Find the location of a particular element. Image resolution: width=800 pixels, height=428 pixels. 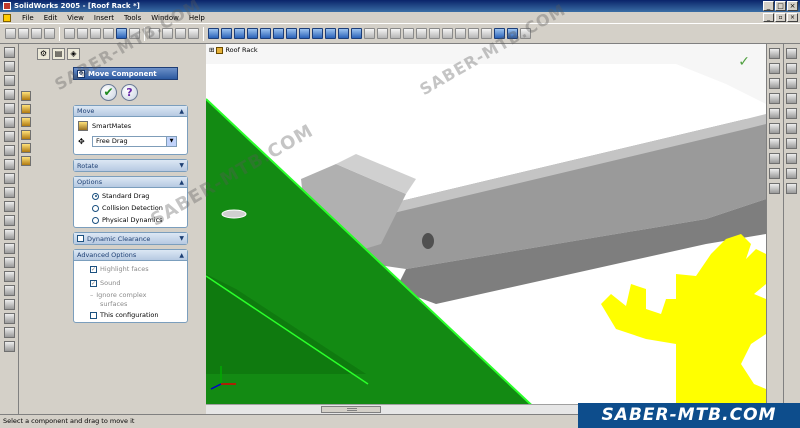

rotate-component-icon is located at coordinates (26, 135).